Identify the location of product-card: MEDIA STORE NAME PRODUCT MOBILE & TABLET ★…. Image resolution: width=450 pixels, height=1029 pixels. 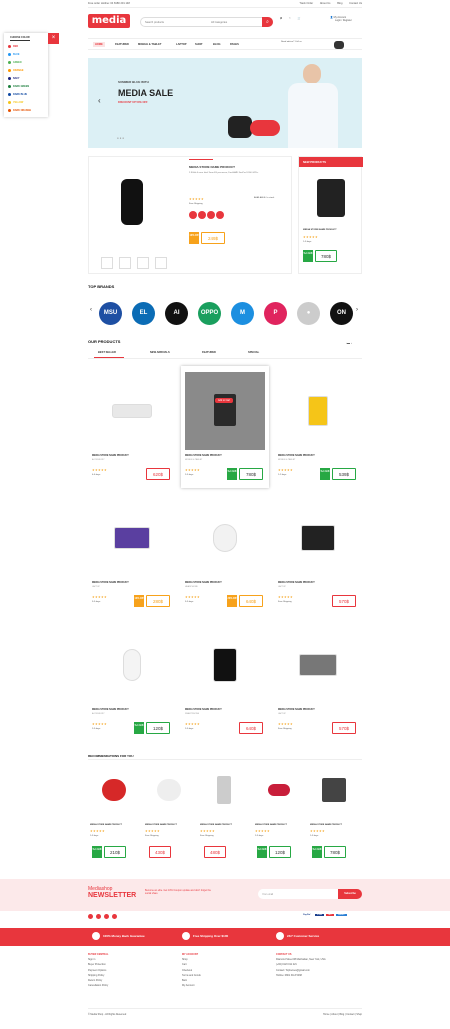
(318, 427).